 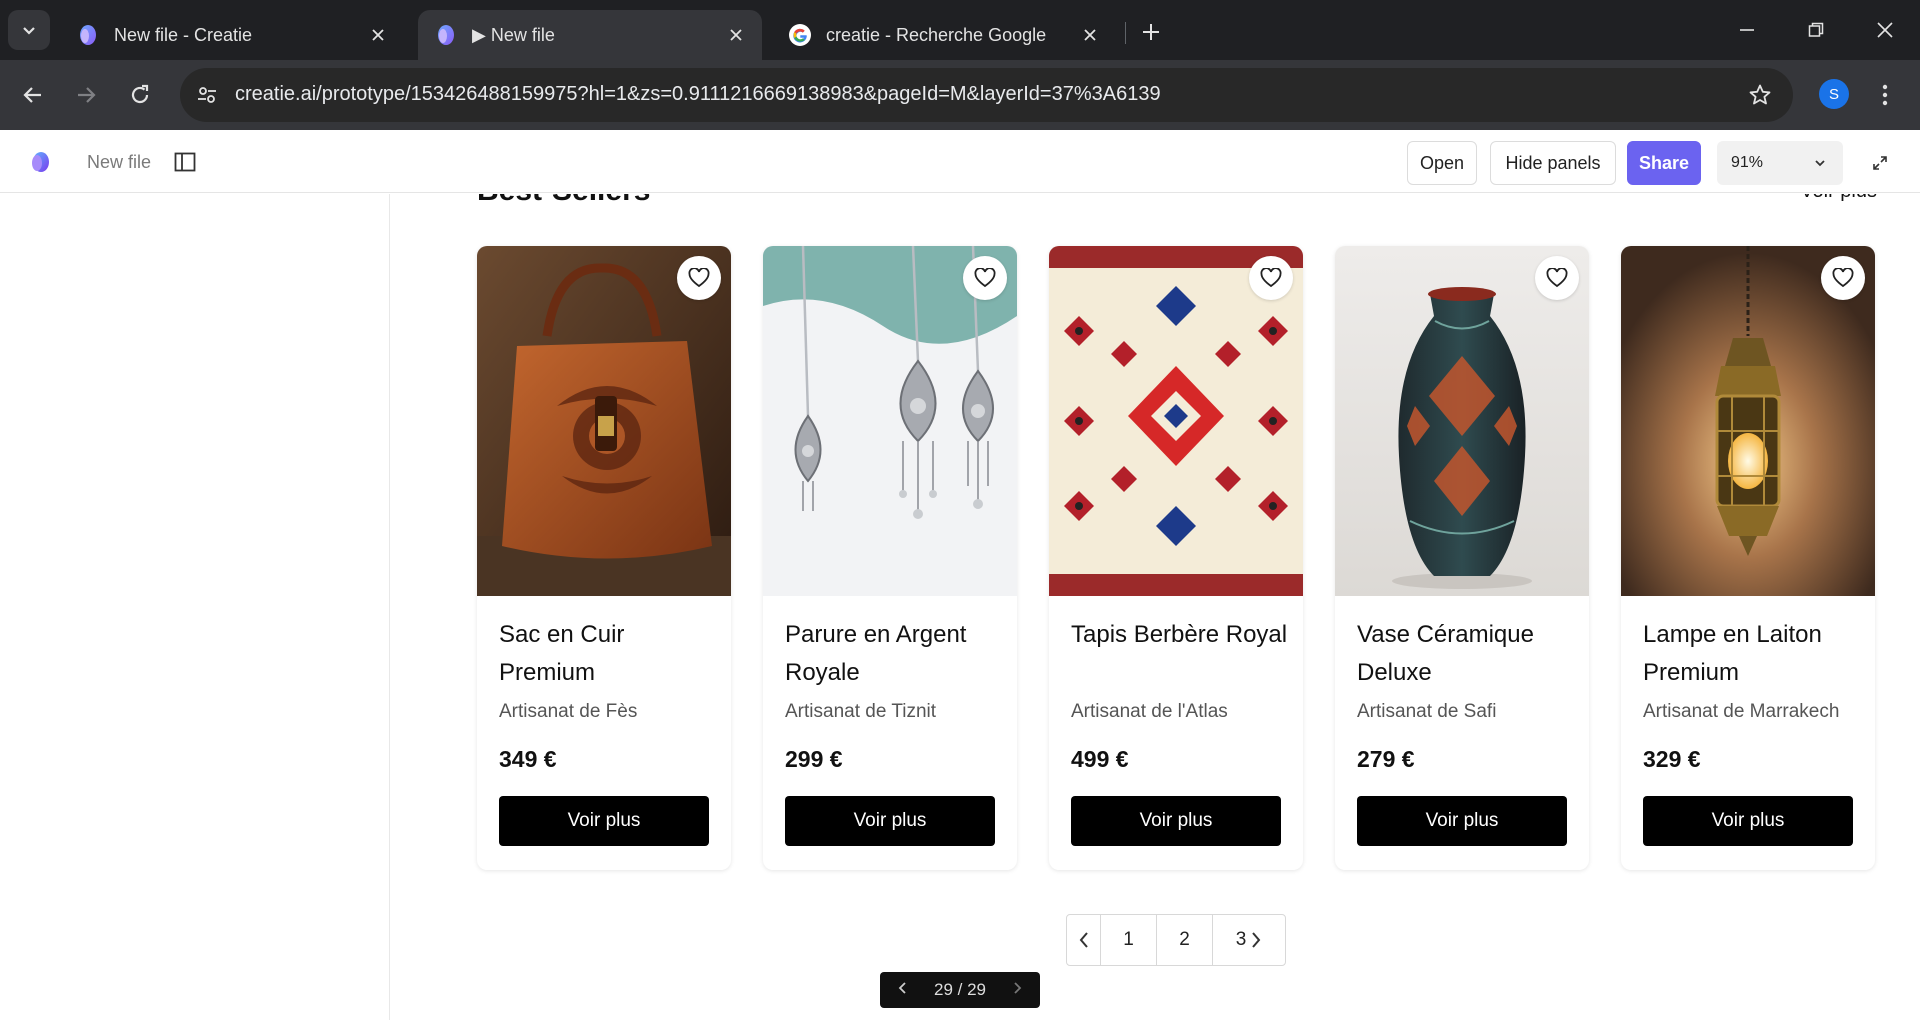 I want to click on reload-icon, so click(x=140, y=94).